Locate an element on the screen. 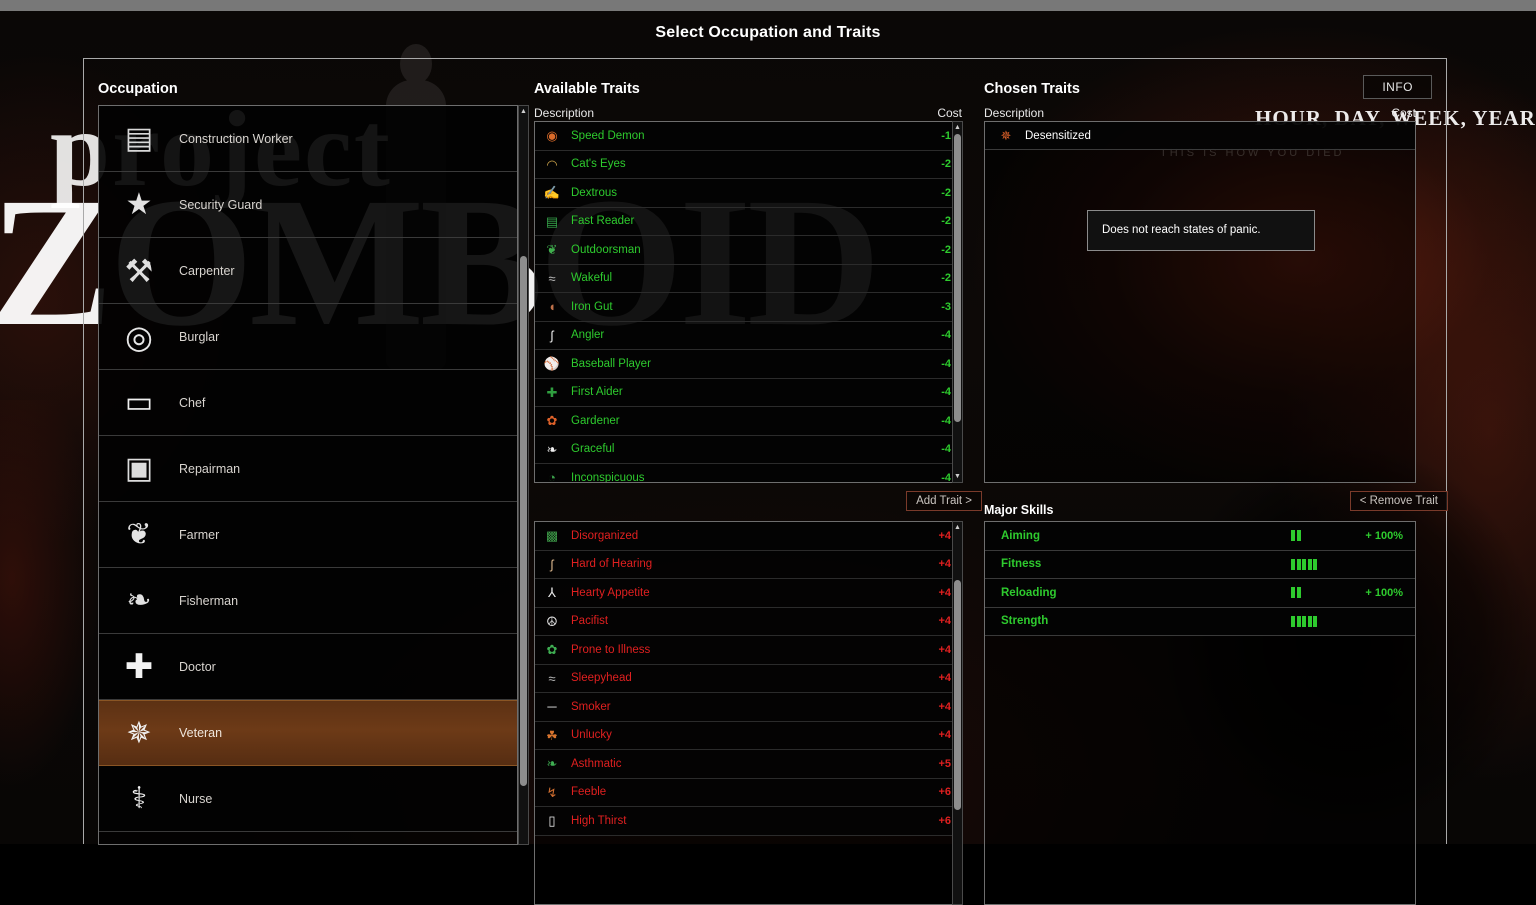 The height and width of the screenshot is (905, 1536). trait-row: ✚First Aider-4 is located at coordinates (748, 393).